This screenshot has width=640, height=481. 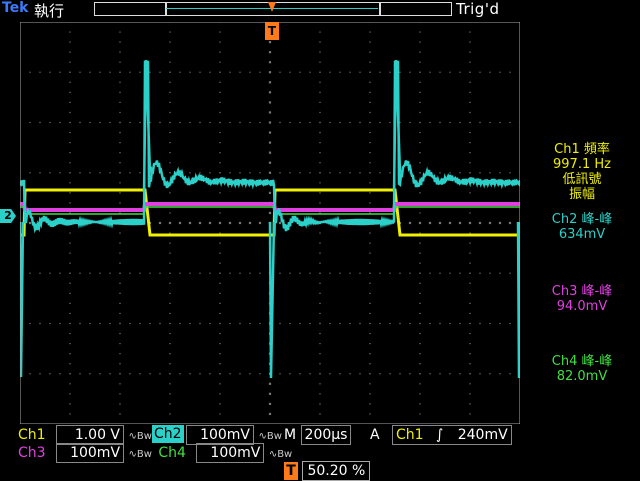 What do you see at coordinates (8, 216) in the screenshot?
I see `ch2-ground-marker: 2` at bounding box center [8, 216].